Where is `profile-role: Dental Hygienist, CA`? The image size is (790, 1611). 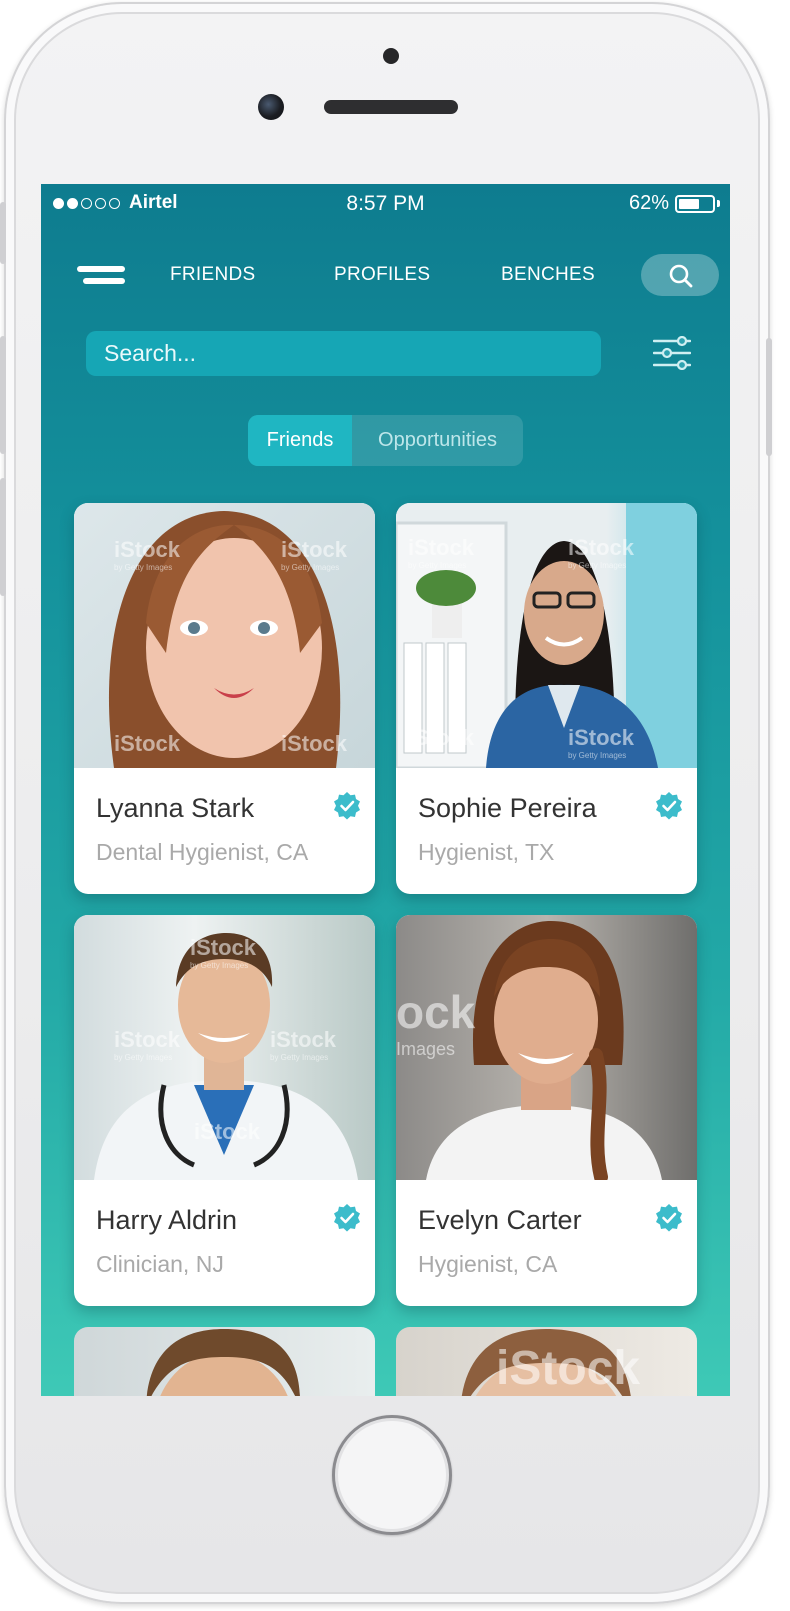 profile-role: Dental Hygienist, CA is located at coordinates (202, 852).